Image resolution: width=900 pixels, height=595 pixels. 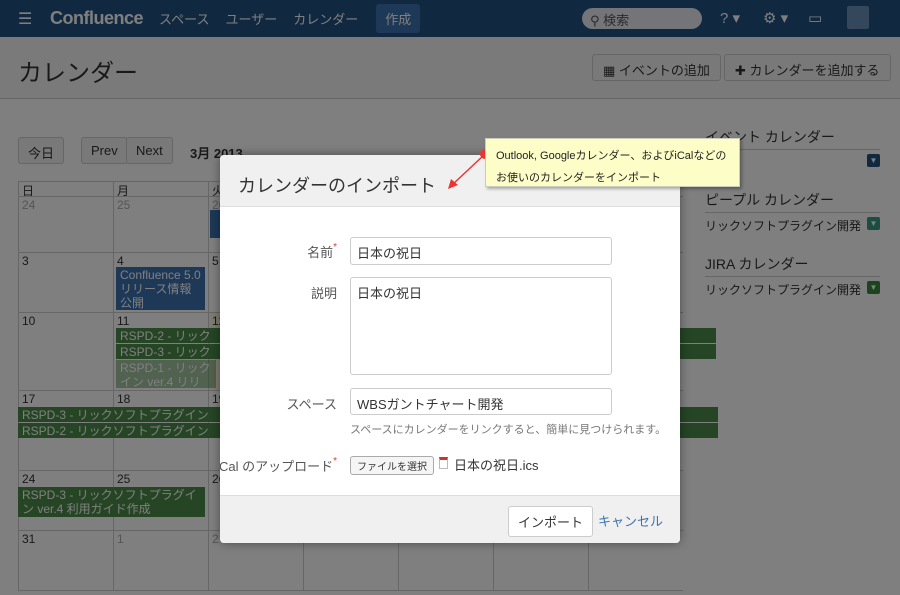 What do you see at coordinates (469, 169) in the screenshot?
I see `annotation-arrow` at bounding box center [469, 169].